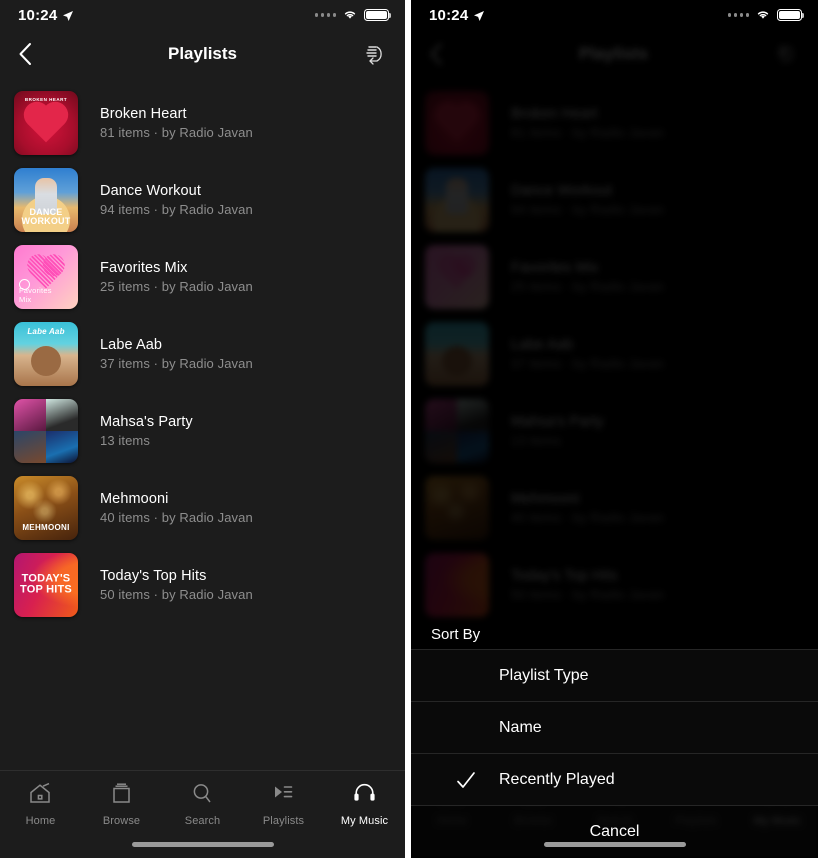 This screenshot has width=818, height=858. What do you see at coordinates (30, 414) in the screenshot?
I see `collage-tile` at bounding box center [30, 414].